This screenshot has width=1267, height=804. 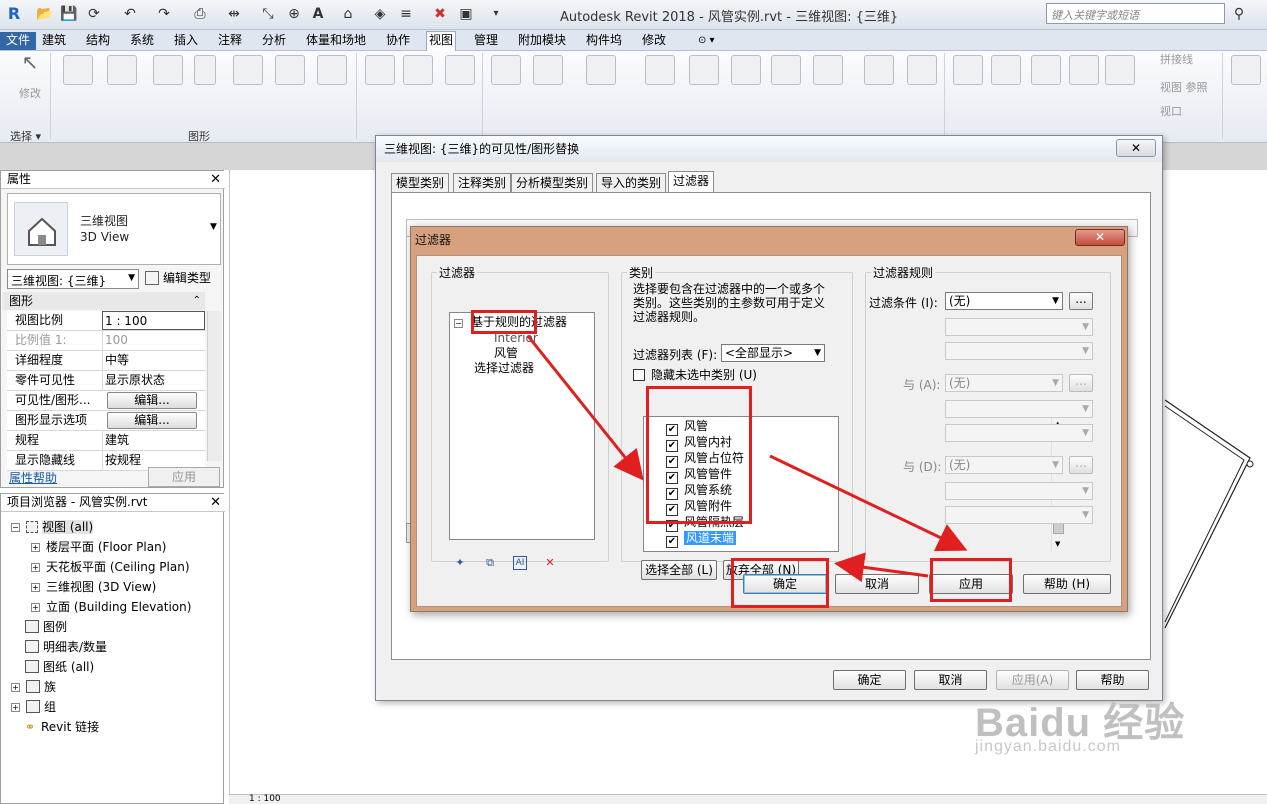 What do you see at coordinates (111, 607) in the screenshot?
I see `browser-item-elevation: + 立面 (Building Elevation)` at bounding box center [111, 607].